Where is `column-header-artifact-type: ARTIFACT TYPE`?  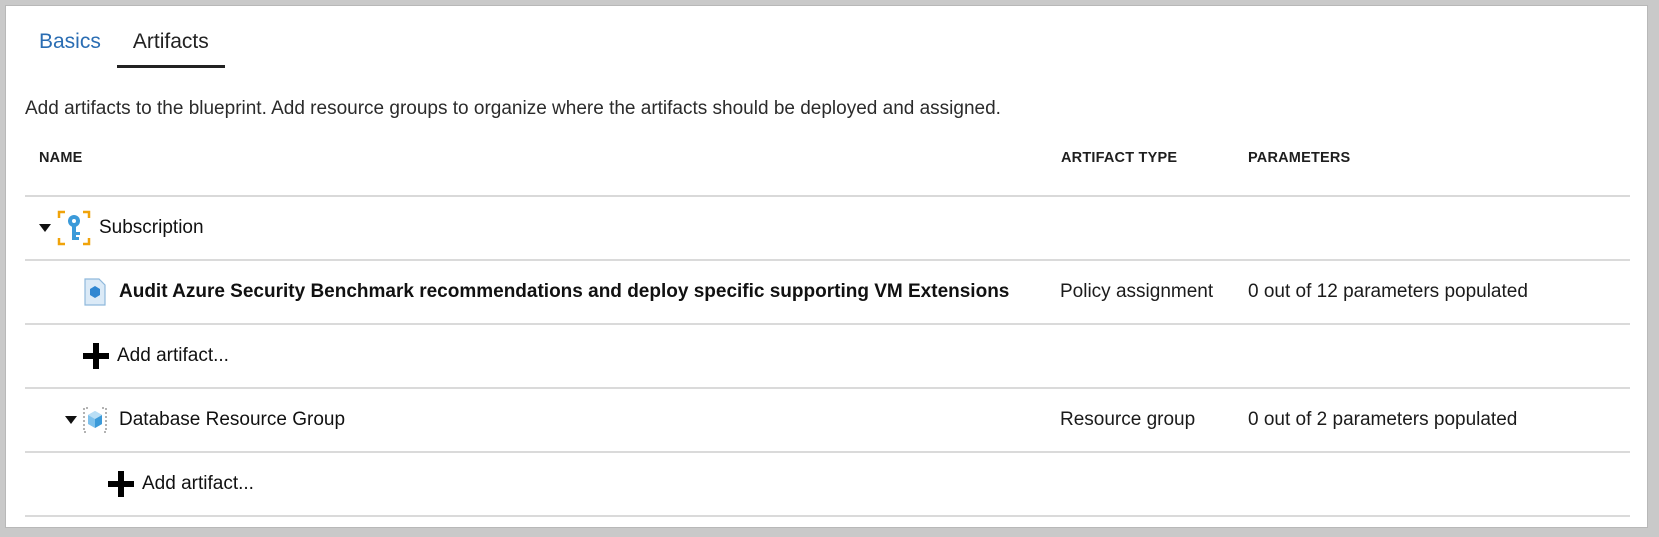
column-header-artifact-type: ARTIFACT TYPE is located at coordinates (1119, 158).